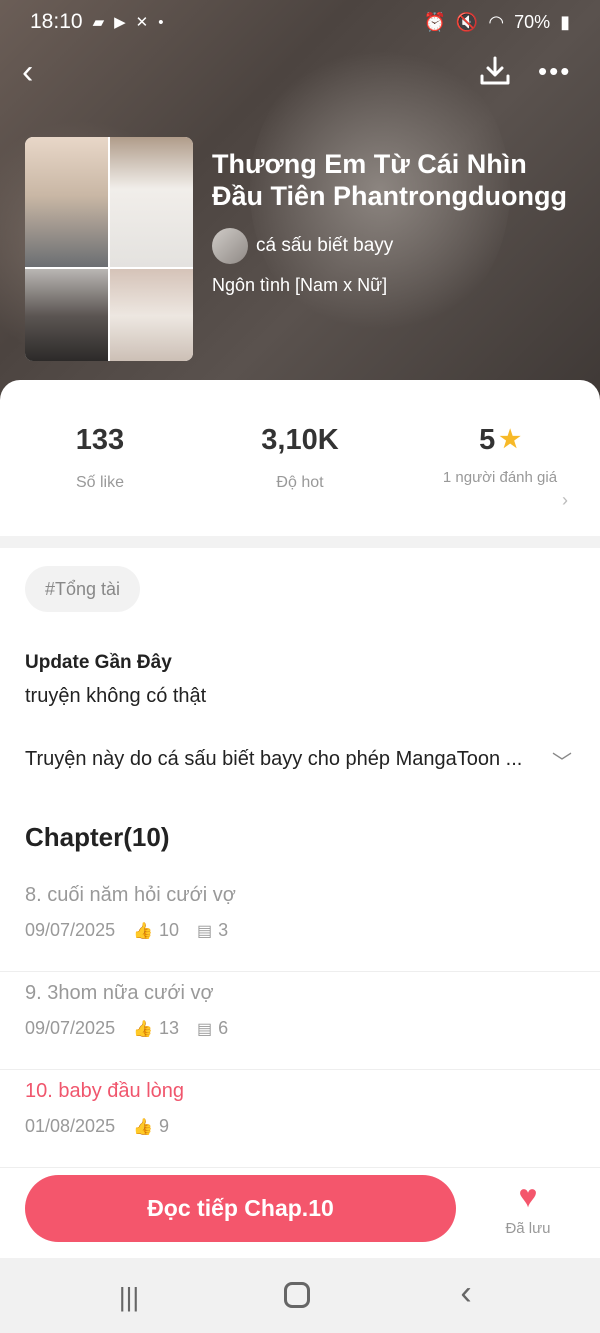  What do you see at coordinates (300, 285) in the screenshot?
I see `genre-label: Ngôn tình [Nam x Nữ]` at bounding box center [300, 285].